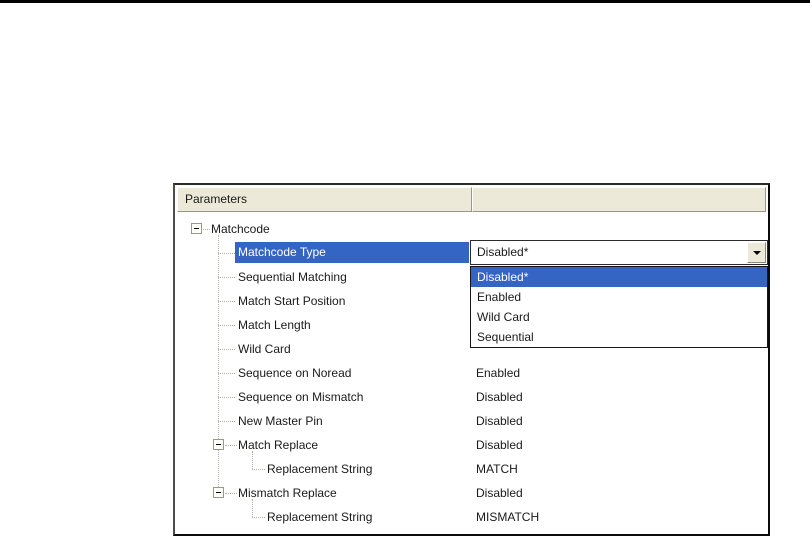 Image resolution: width=810 pixels, height=539 pixels. What do you see at coordinates (497, 469) in the screenshot?
I see `param-value: MATCH` at bounding box center [497, 469].